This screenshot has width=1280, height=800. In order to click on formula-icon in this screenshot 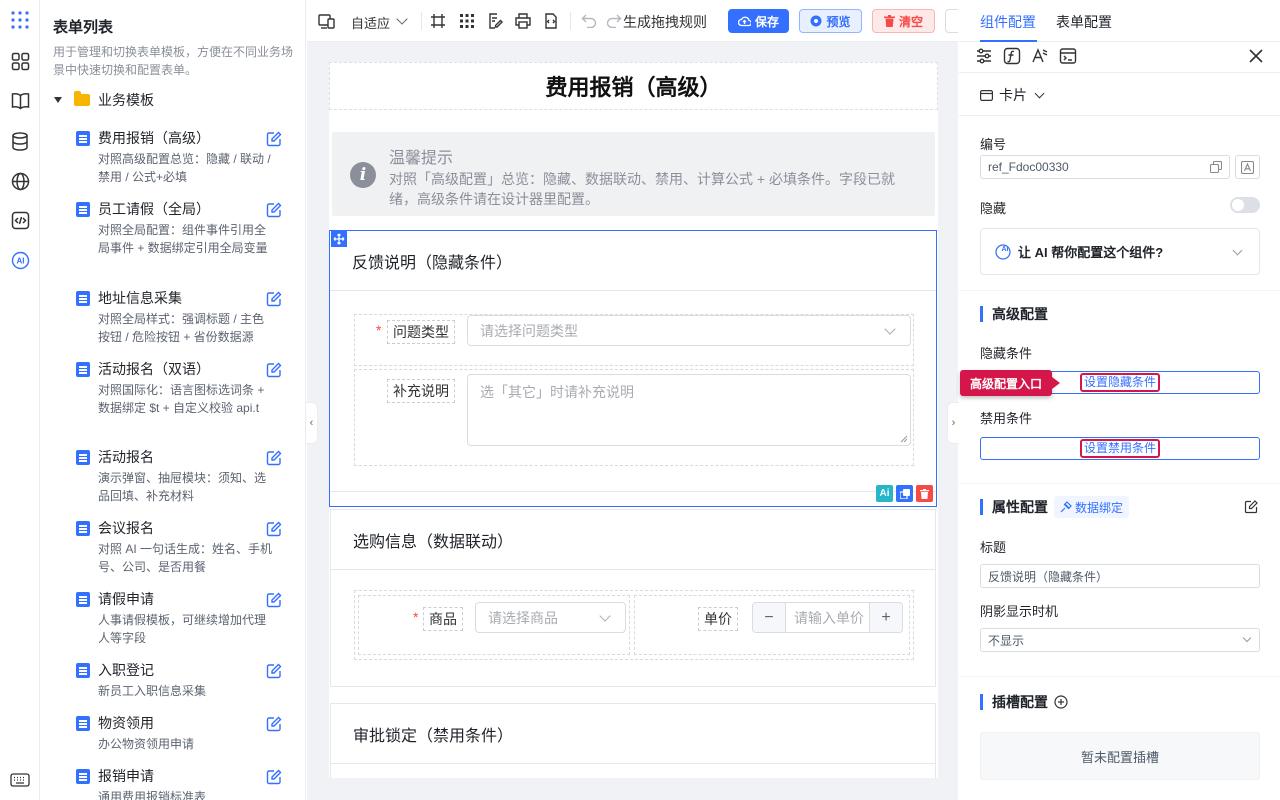, I will do `click(1012, 56)`.